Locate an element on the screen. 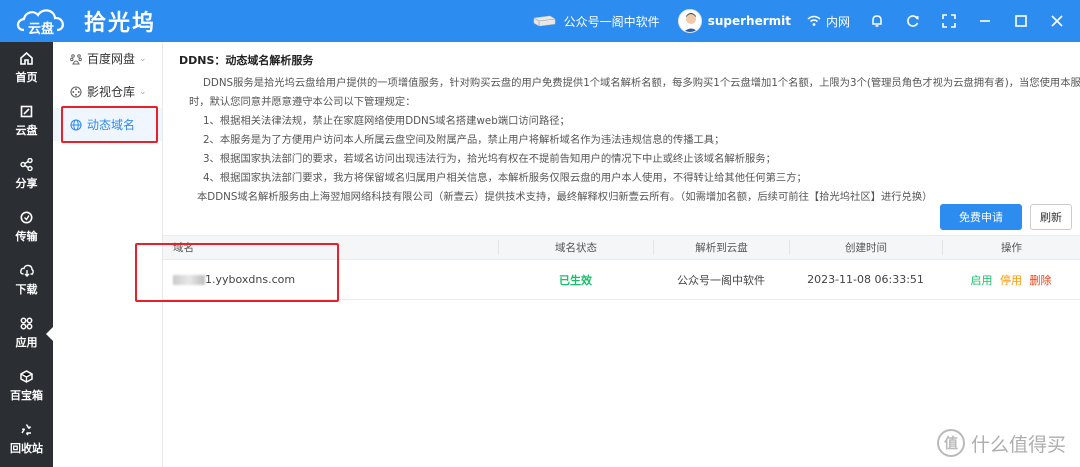 The height and width of the screenshot is (467, 1080). user-menu: superhermit is located at coordinates (734, 21).